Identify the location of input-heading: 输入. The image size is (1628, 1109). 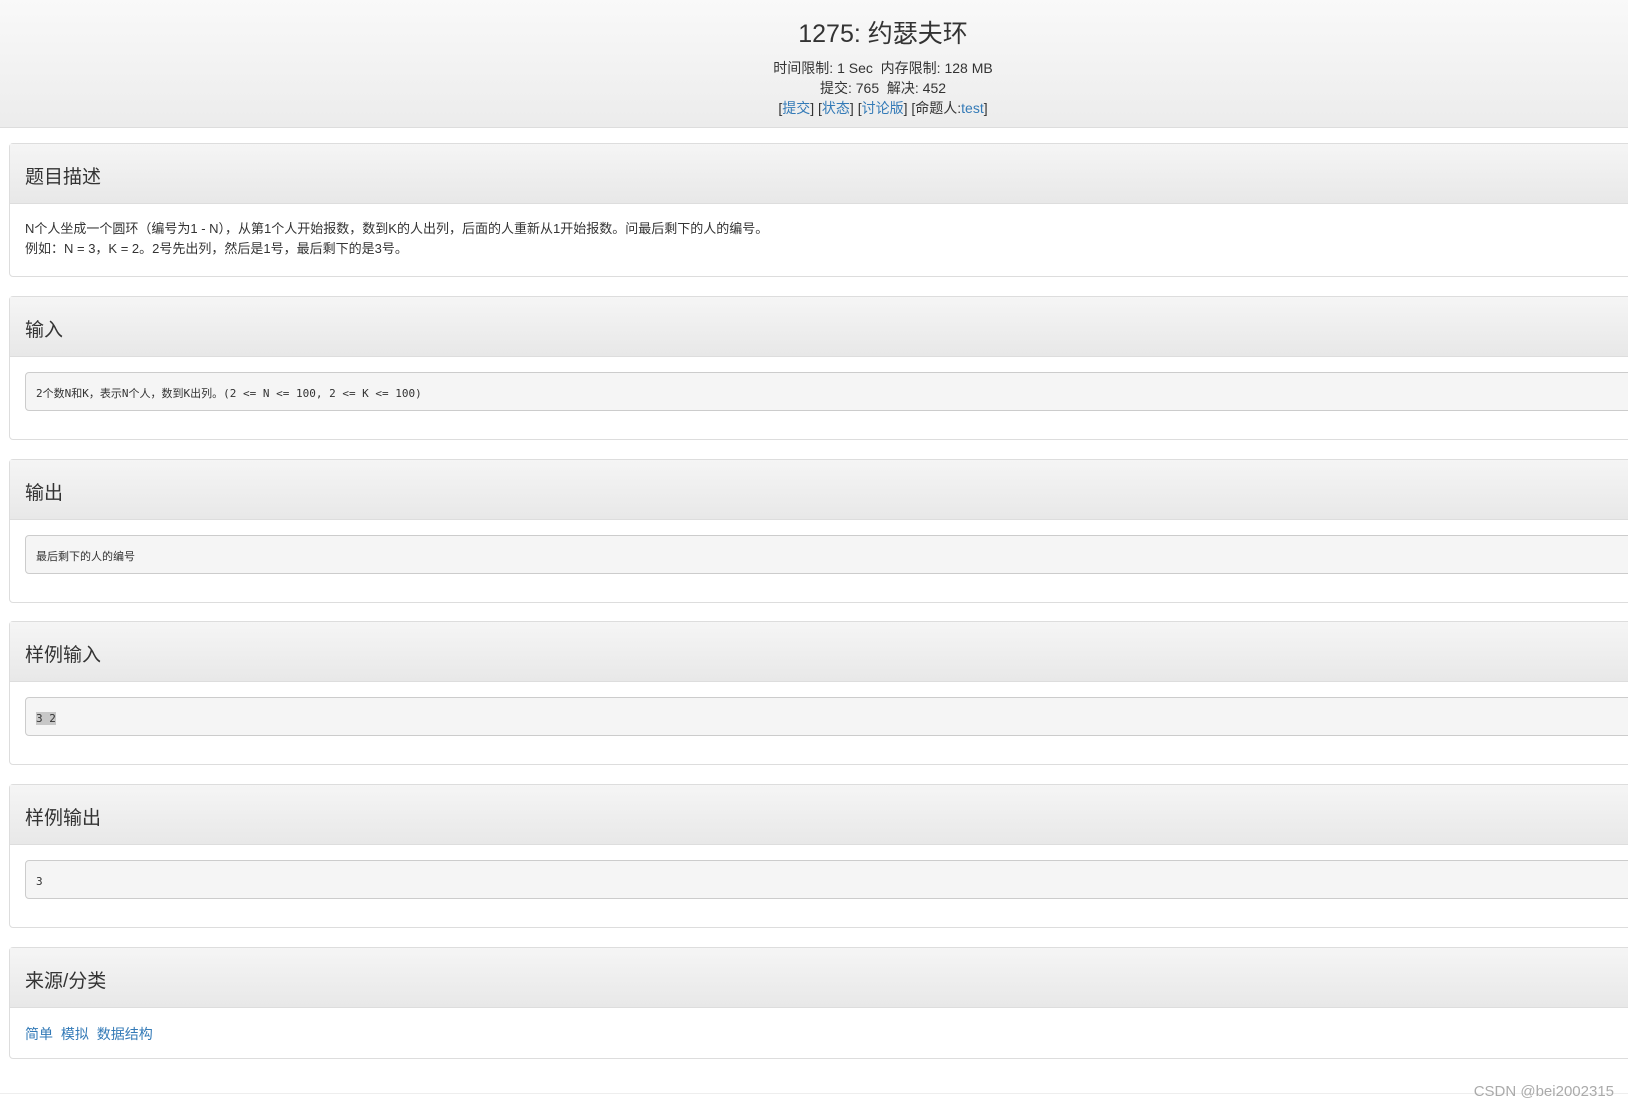
(819, 327).